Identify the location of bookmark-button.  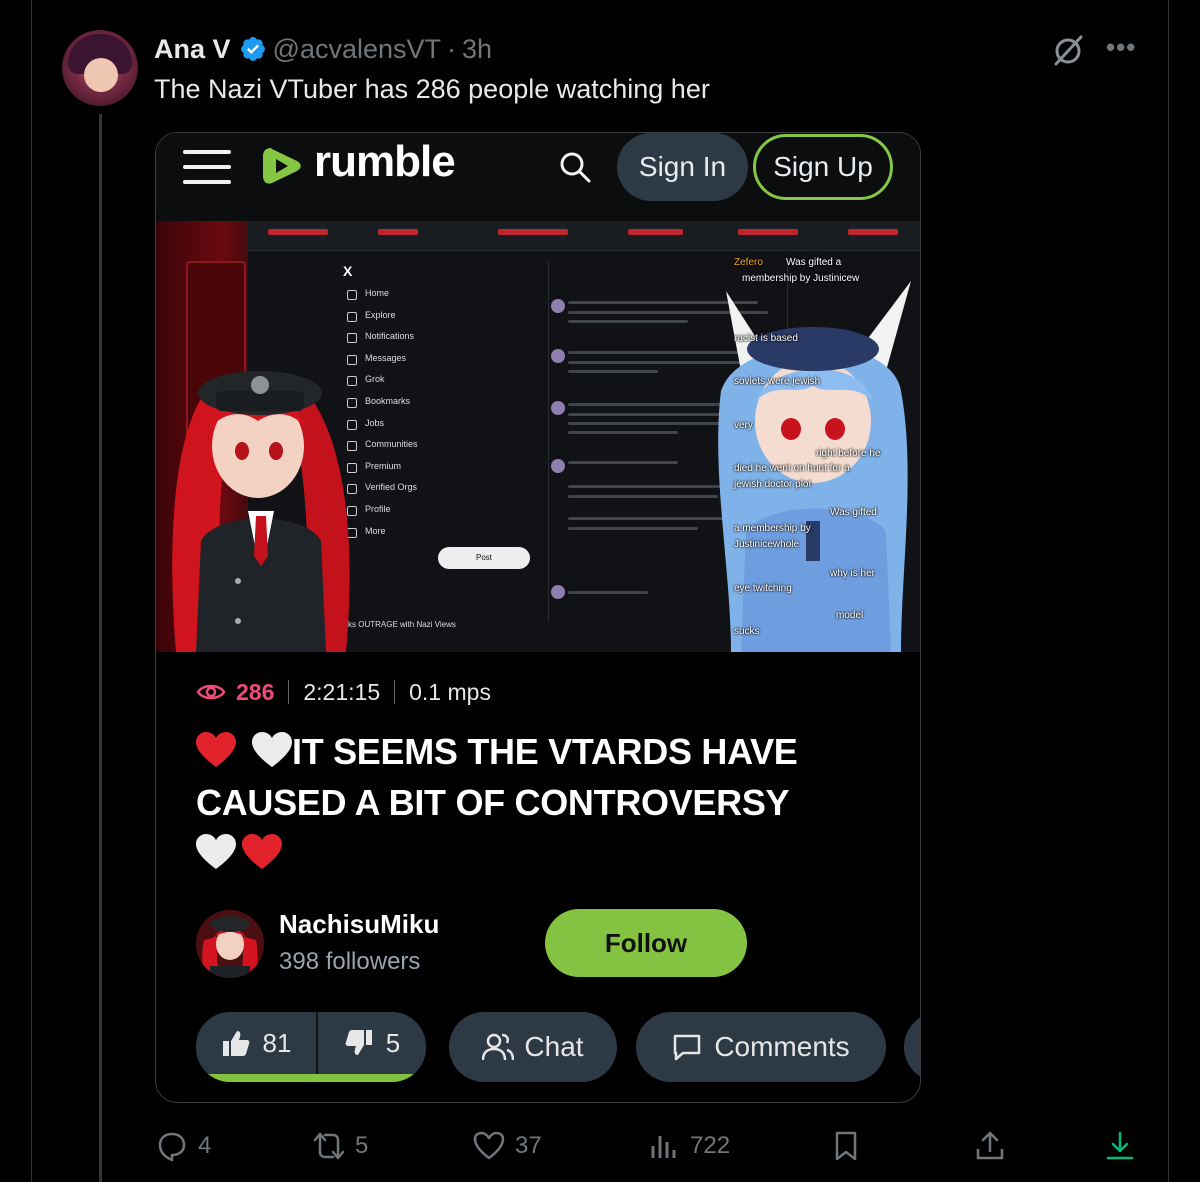
(846, 1146).